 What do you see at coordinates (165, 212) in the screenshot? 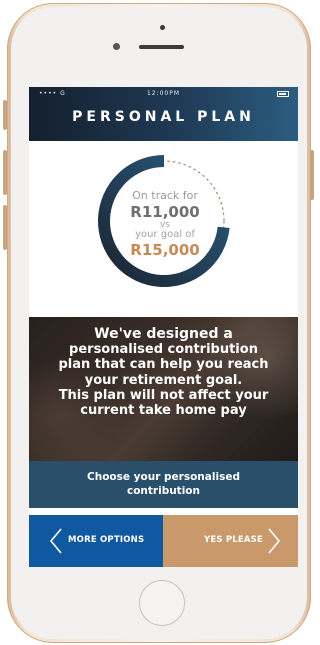
I see `on-track-amount: R11,000` at bounding box center [165, 212].